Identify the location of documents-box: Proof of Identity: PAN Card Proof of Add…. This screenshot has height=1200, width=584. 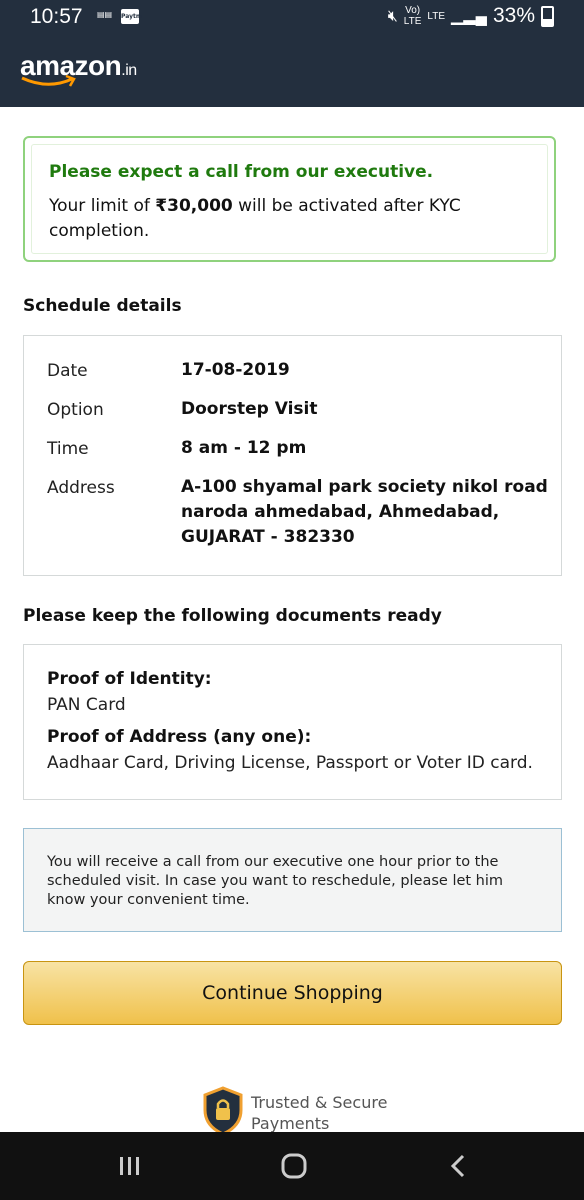
(292, 722).